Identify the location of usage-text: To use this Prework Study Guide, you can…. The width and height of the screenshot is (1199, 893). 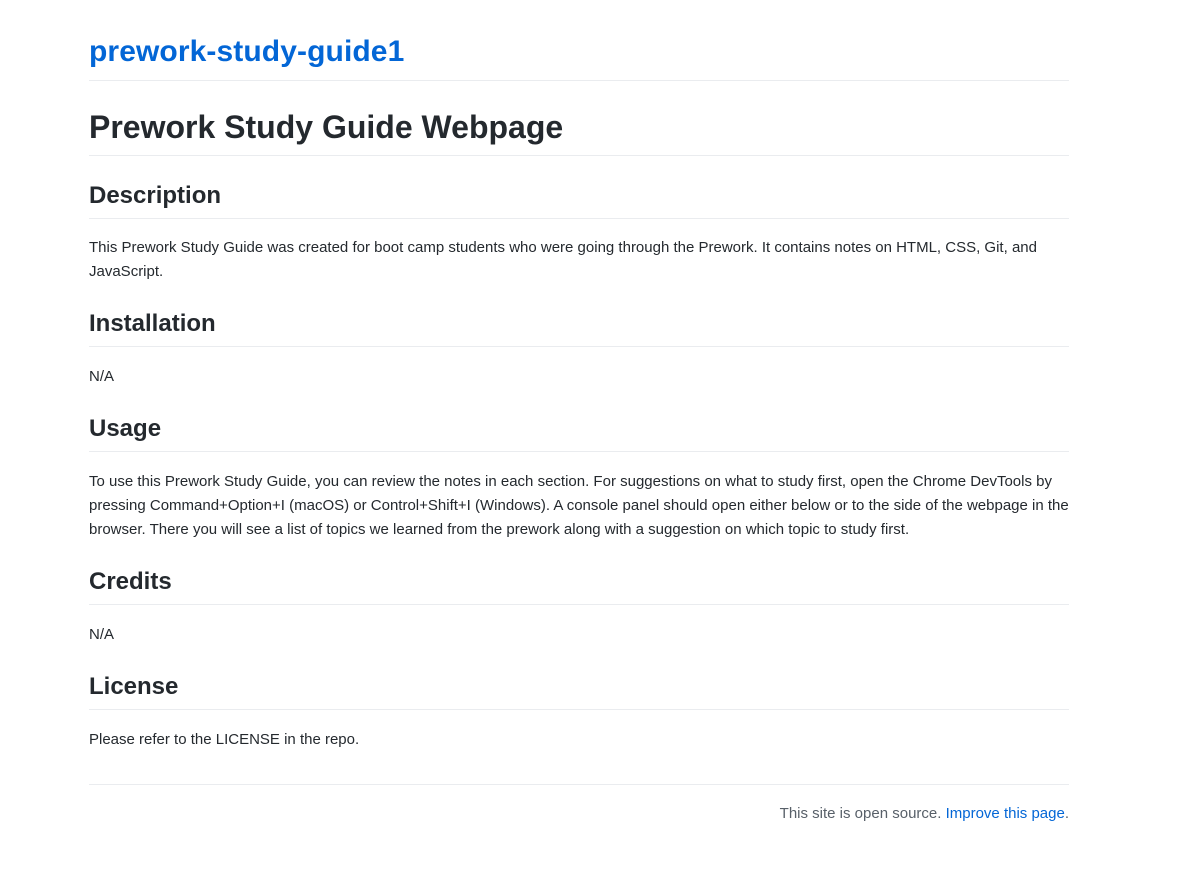
(579, 505).